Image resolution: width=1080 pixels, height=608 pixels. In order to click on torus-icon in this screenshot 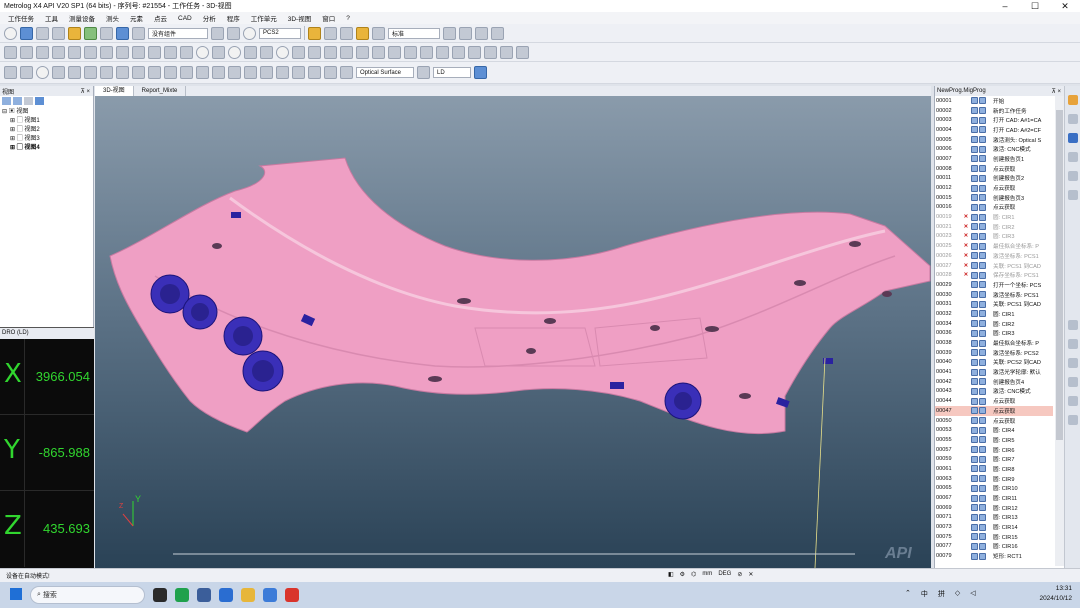, I will do `click(74, 52)`.